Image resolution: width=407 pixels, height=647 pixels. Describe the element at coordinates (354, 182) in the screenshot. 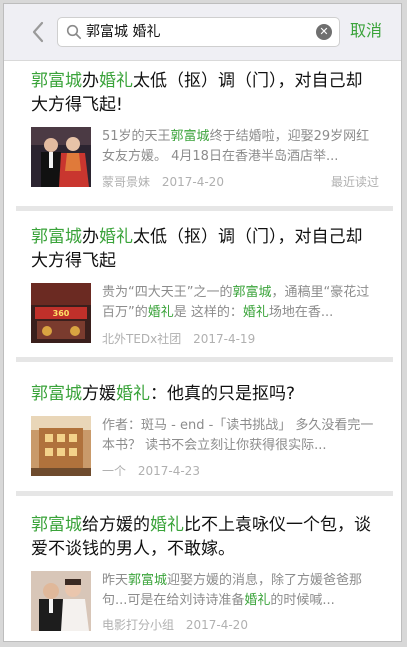

I see `recently-read-label: 最近读过` at that location.